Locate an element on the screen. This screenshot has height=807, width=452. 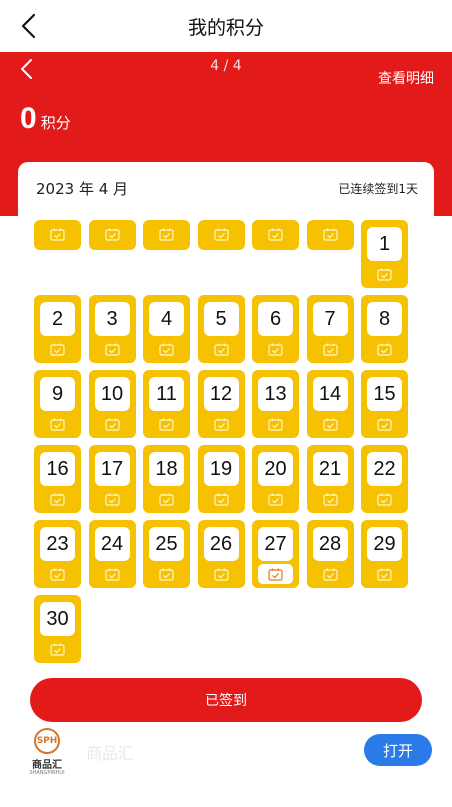
calendar-day-cell: 30 is located at coordinates (57, 629).